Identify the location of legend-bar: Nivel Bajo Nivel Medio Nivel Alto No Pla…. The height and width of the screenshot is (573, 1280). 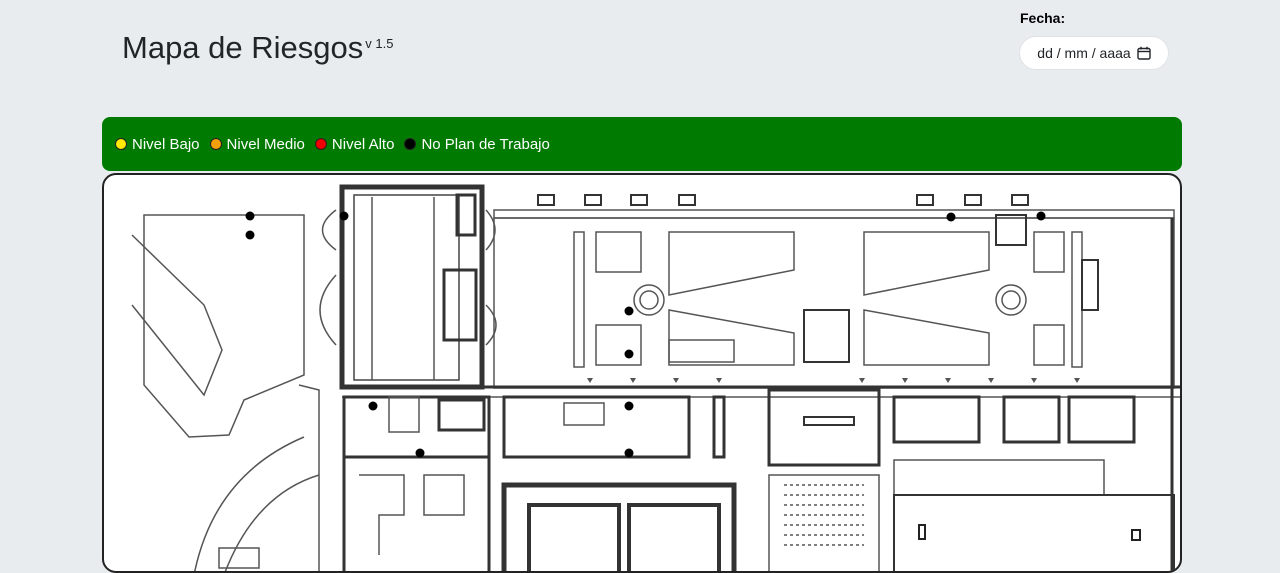
(642, 144).